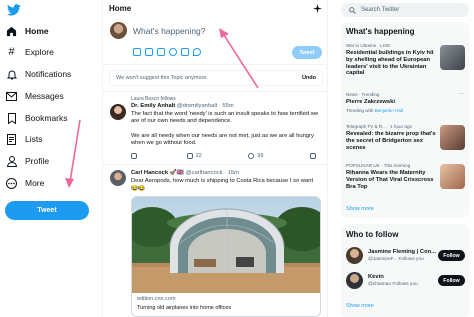  What do you see at coordinates (153, 99) in the screenshot?
I see `social-context: Laura Bosco follows` at bounding box center [153, 99].